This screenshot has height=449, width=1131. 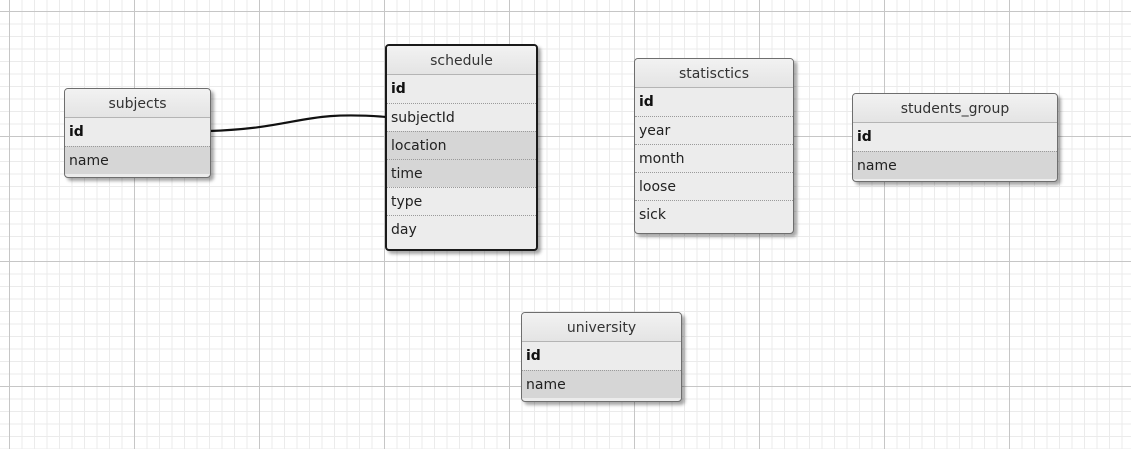 What do you see at coordinates (714, 73) in the screenshot?
I see `table-title: statisctics` at bounding box center [714, 73].